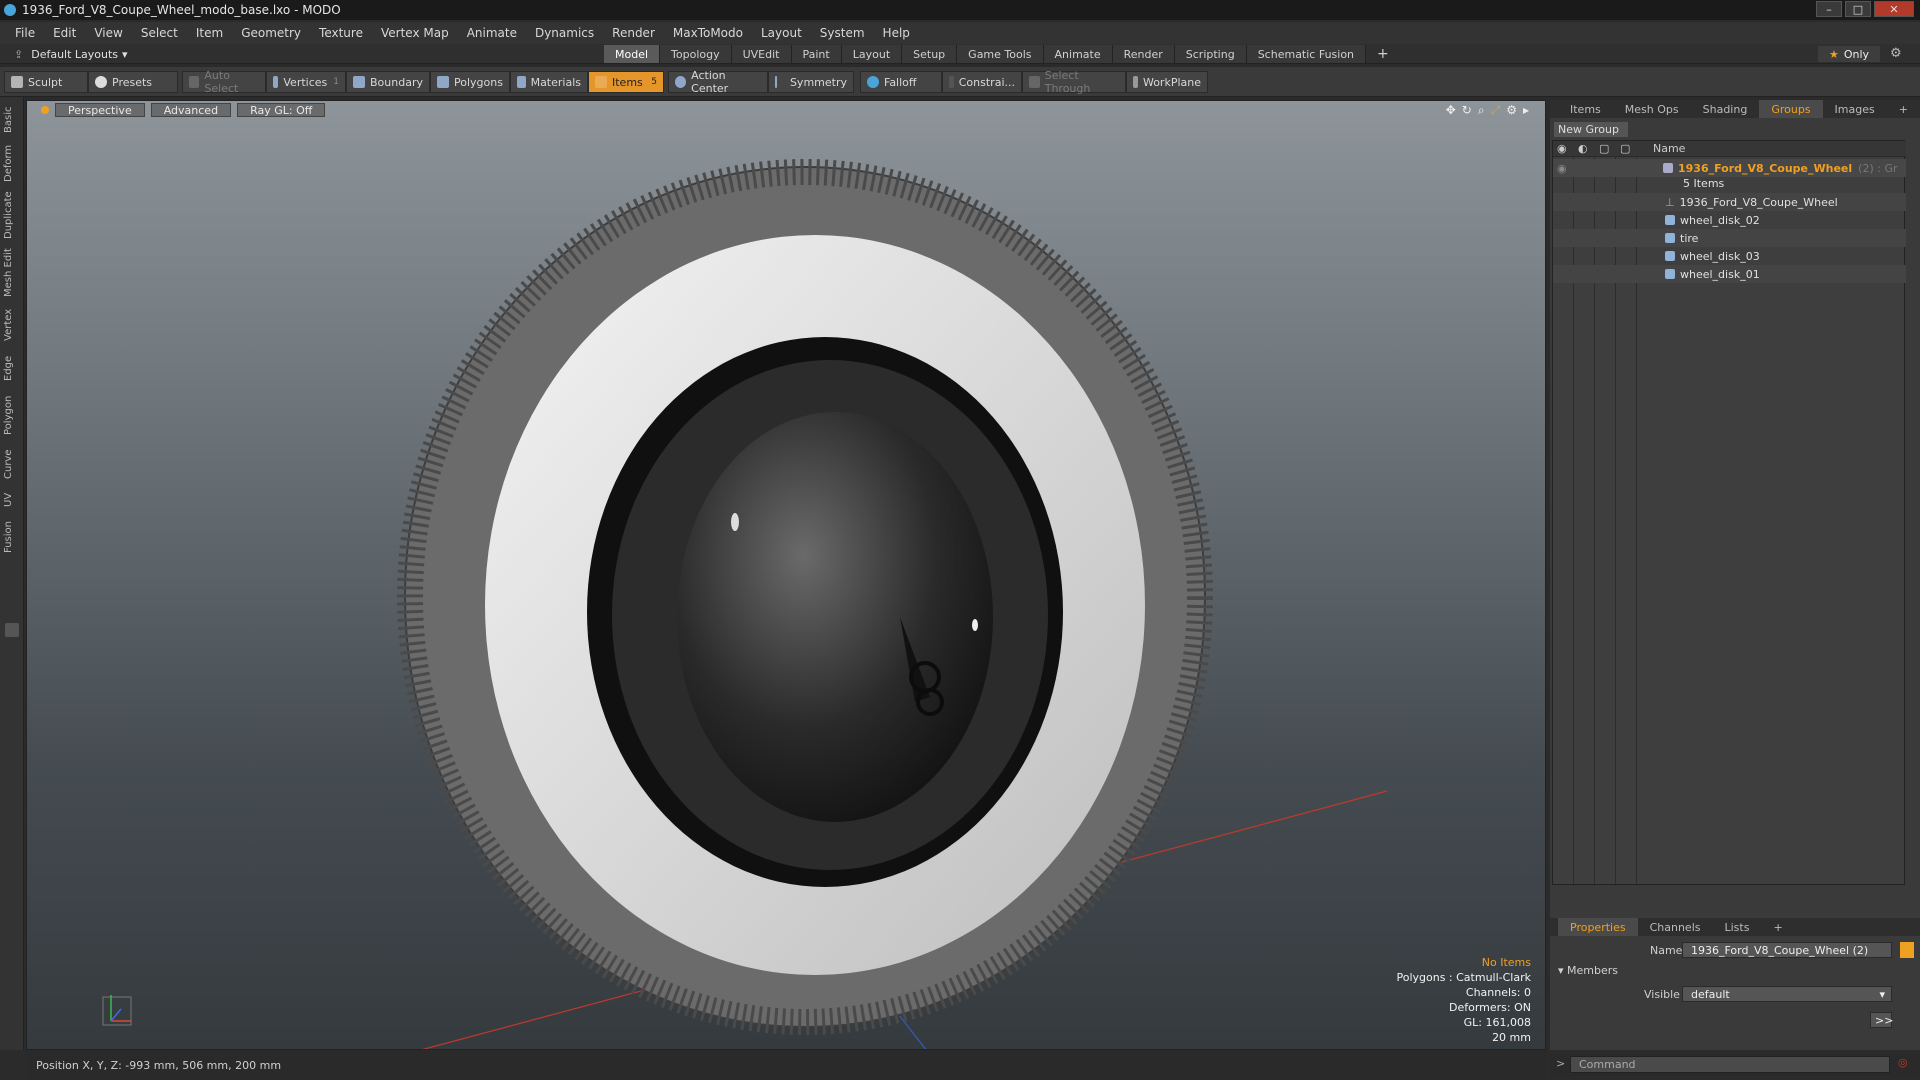  I want to click on new-group-button: New Group, so click(1591, 129).